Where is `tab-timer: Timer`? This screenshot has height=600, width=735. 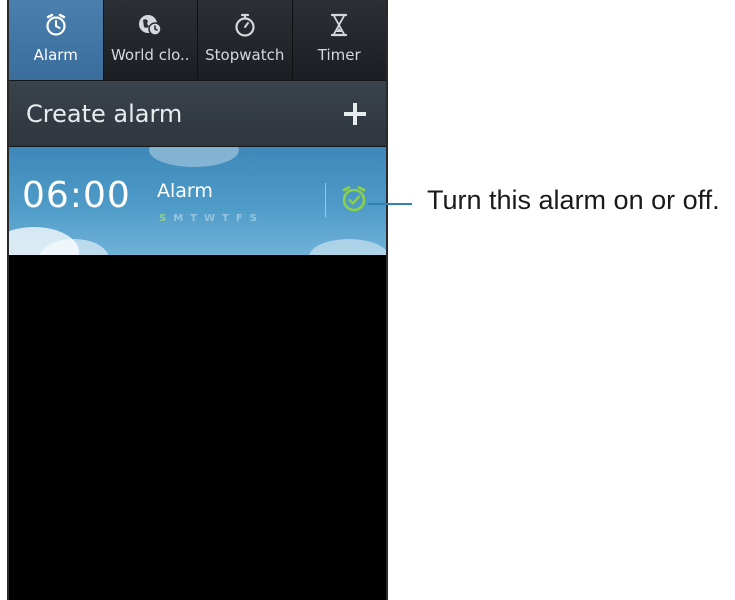
tab-timer: Timer is located at coordinates (340, 40).